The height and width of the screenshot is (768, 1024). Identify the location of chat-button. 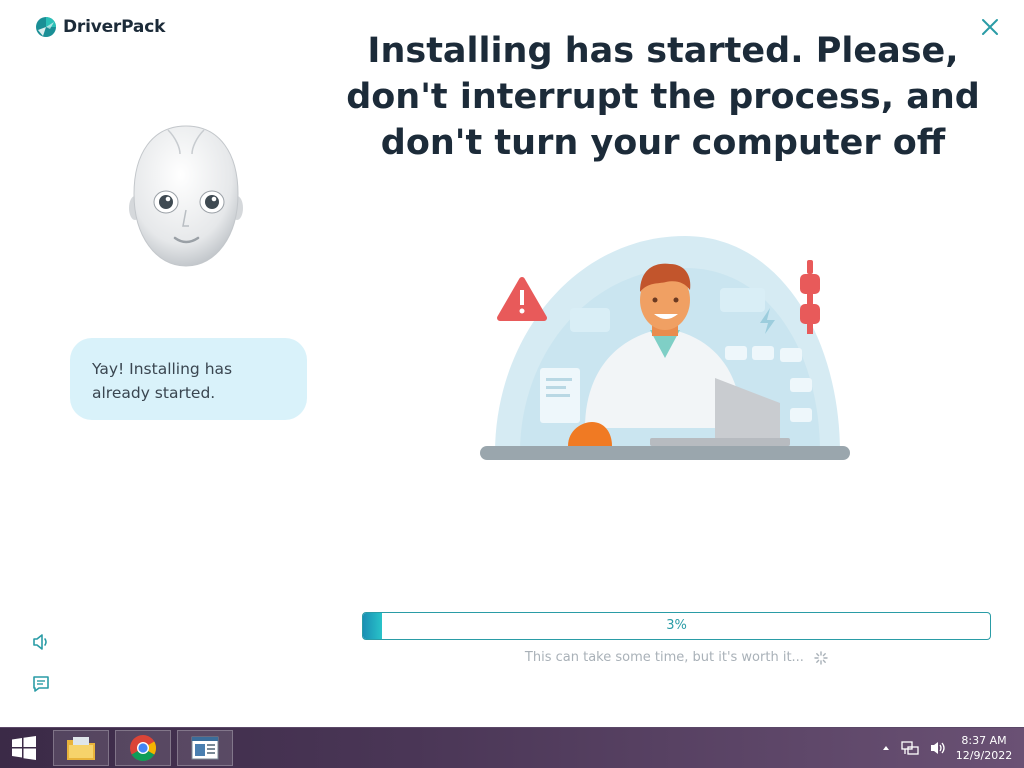
(41, 684).